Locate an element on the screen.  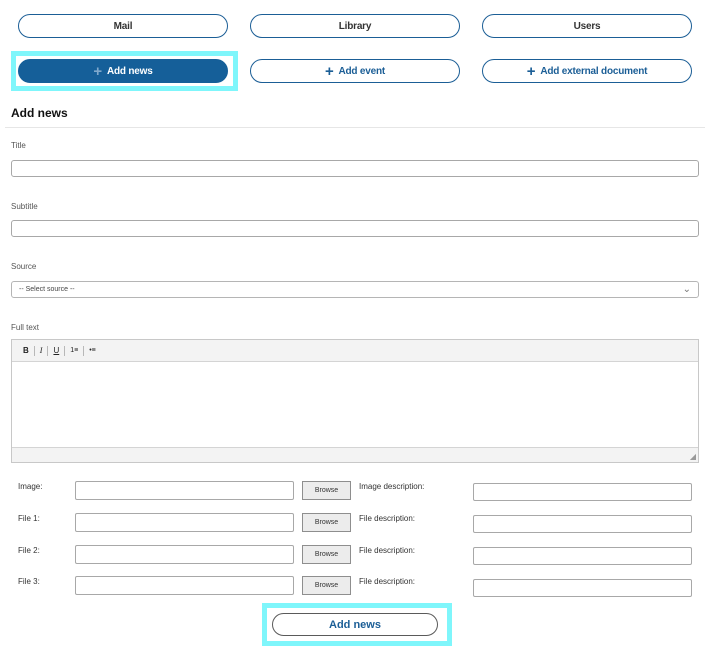
file3-label: File 3: is located at coordinates (29, 581).